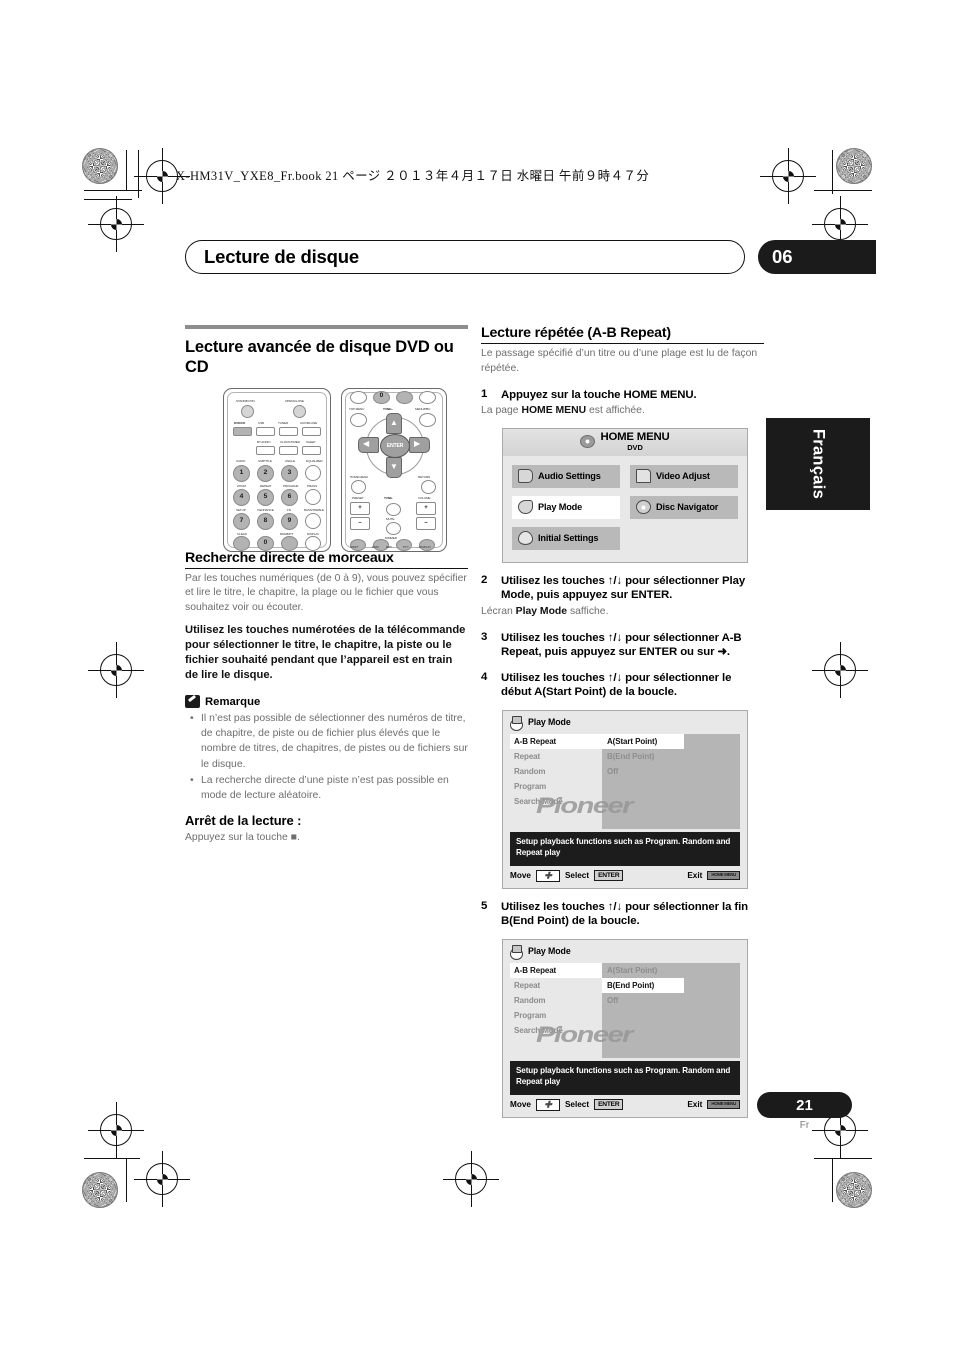 The height and width of the screenshot is (1350, 954). Describe the element at coordinates (243, 820) in the screenshot. I see `heading-stop-playback: Arrêt de la lecture :` at that location.